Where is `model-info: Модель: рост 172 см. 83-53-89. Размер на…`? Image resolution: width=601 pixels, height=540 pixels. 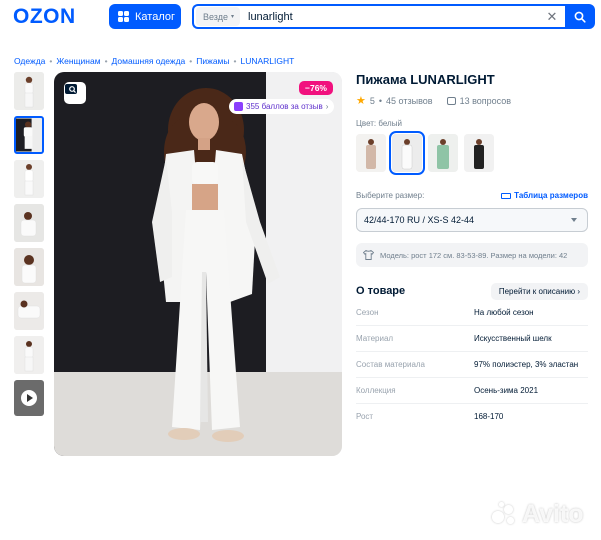
model-info: Модель: рост 172 см. 83-53-89. Размер на… is located at coordinates (472, 255).